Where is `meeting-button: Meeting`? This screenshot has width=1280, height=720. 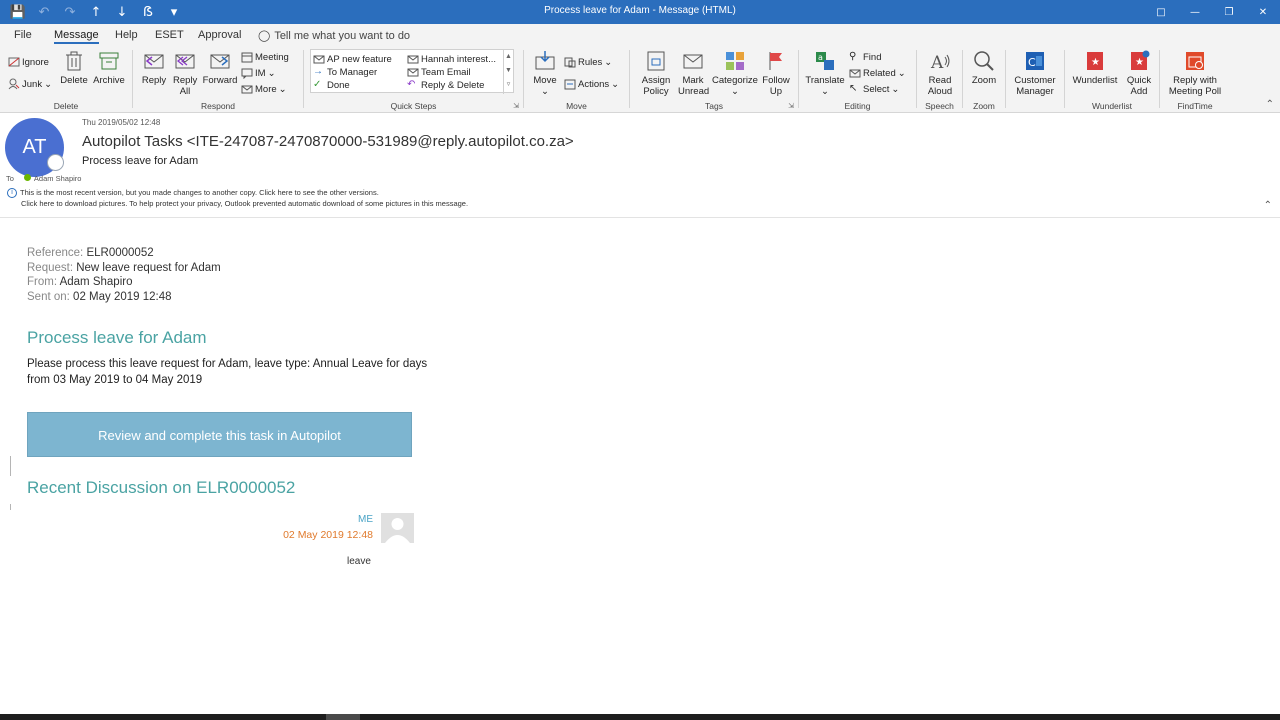
meeting-button: Meeting is located at coordinates (265, 57).